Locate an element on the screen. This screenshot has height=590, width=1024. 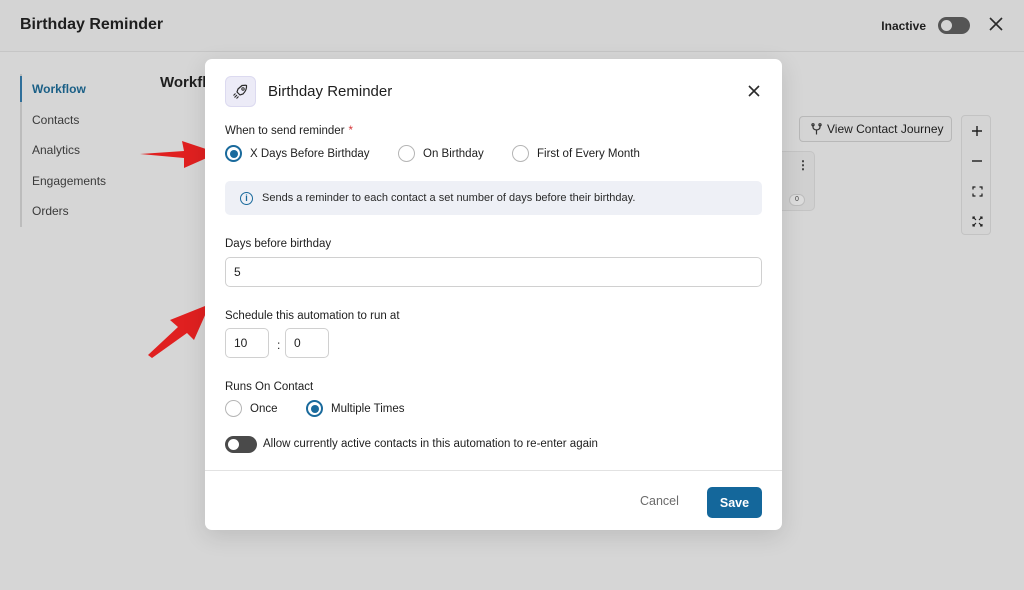
days-before-label: Days before birthday is located at coordinates (278, 244).